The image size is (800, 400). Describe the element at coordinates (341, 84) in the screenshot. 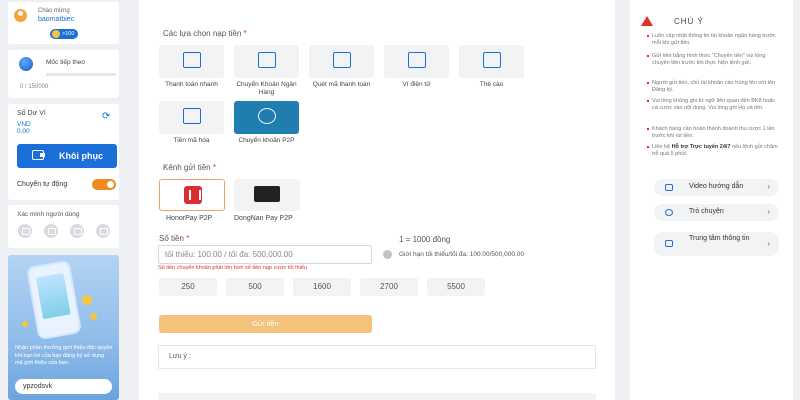

I see `option-label: Quét mã thanh toán` at that location.